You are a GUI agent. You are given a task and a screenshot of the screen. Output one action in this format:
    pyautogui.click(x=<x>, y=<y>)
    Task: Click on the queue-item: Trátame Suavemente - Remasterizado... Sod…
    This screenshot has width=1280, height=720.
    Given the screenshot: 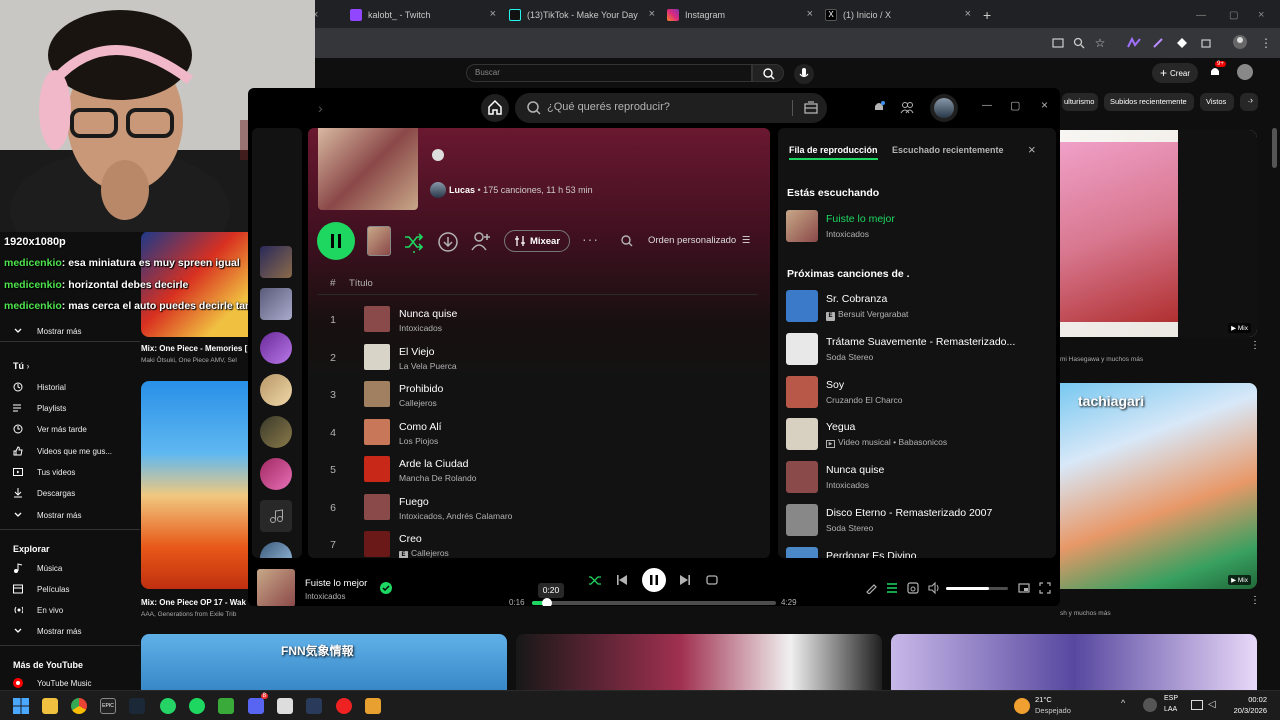 What is the action you would take?
    pyautogui.click(x=916, y=350)
    